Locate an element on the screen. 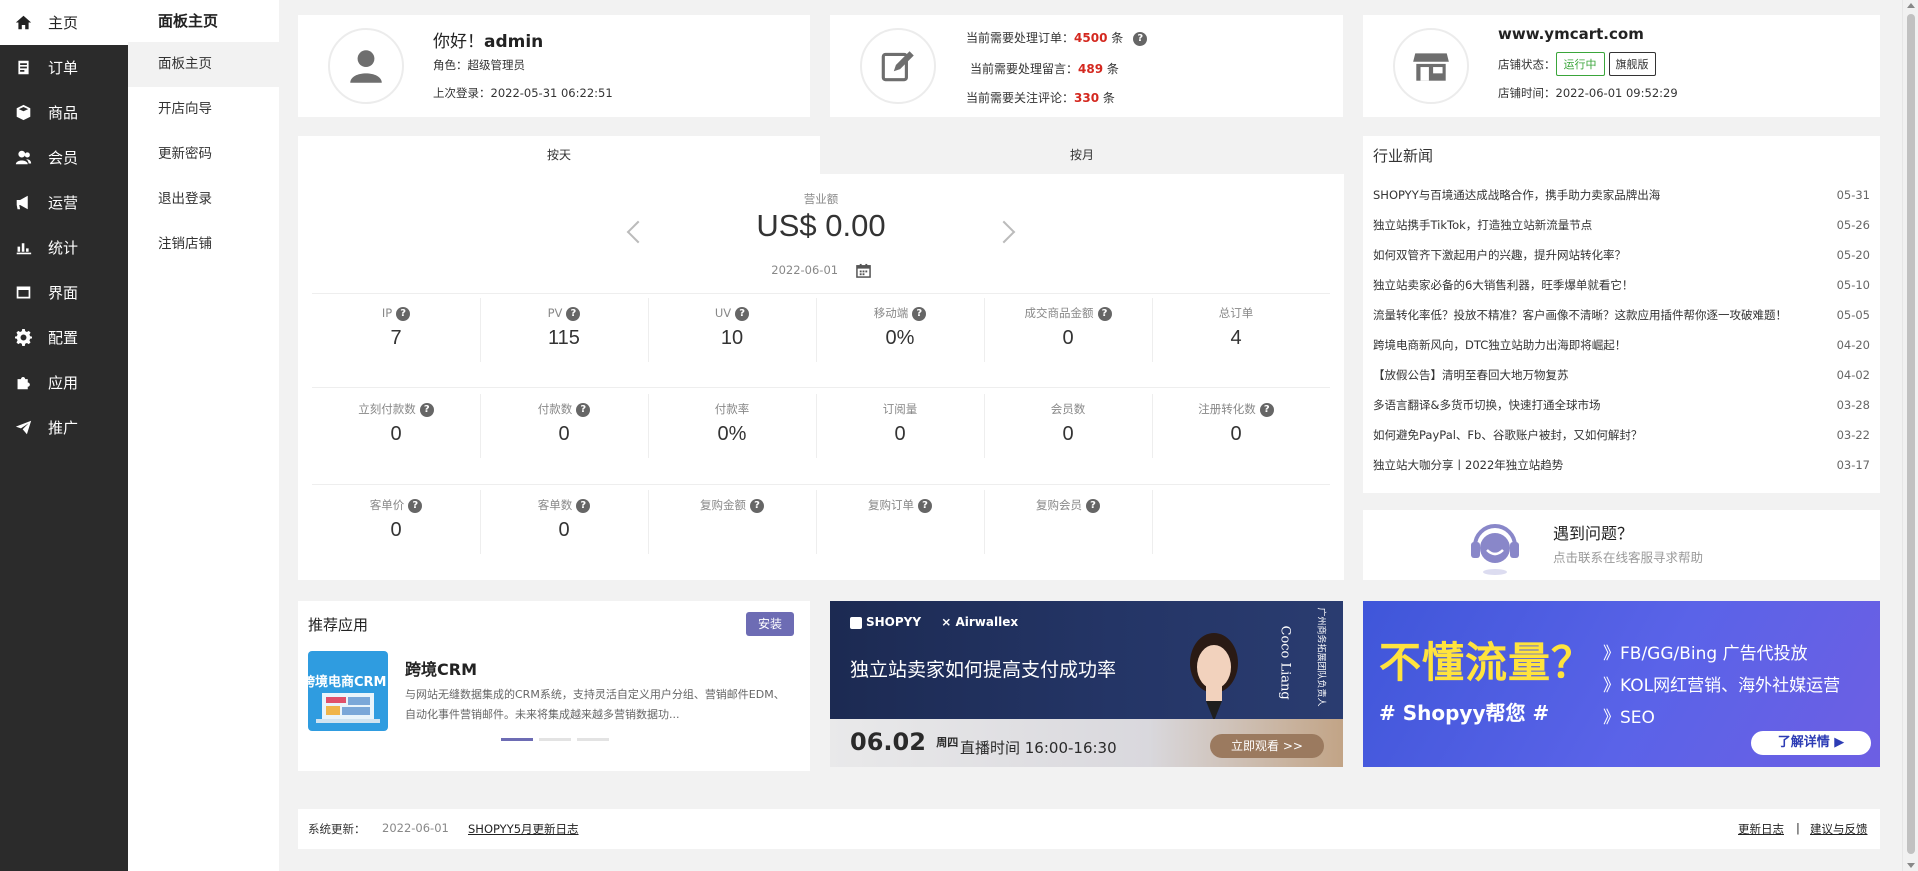 This screenshot has width=1918, height=871. nav-home: 主页 is located at coordinates (64, 22).